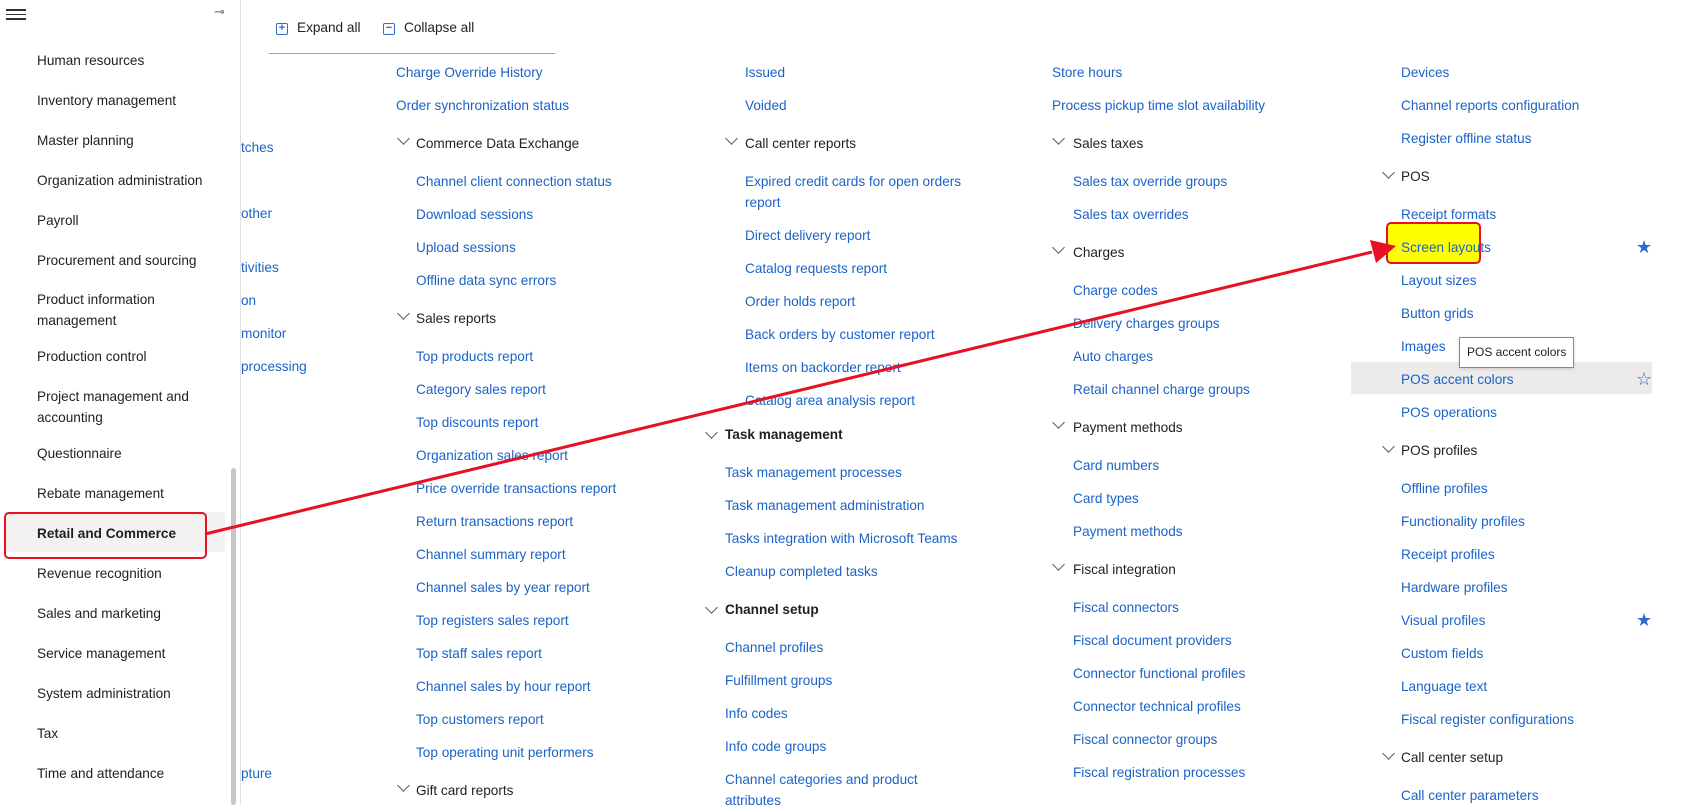 The image size is (1700, 811). What do you see at coordinates (248, 300) in the screenshot?
I see `link-partial: on` at bounding box center [248, 300].